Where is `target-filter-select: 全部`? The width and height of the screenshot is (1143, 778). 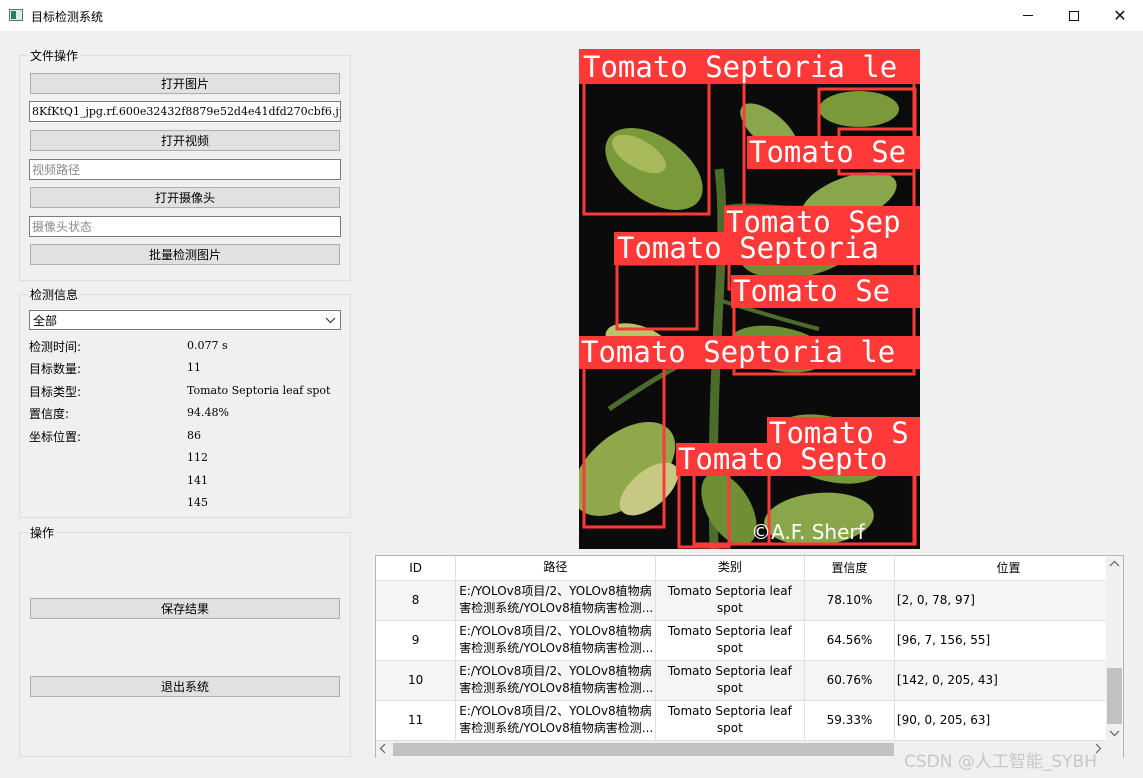 target-filter-select: 全部 is located at coordinates (185, 320).